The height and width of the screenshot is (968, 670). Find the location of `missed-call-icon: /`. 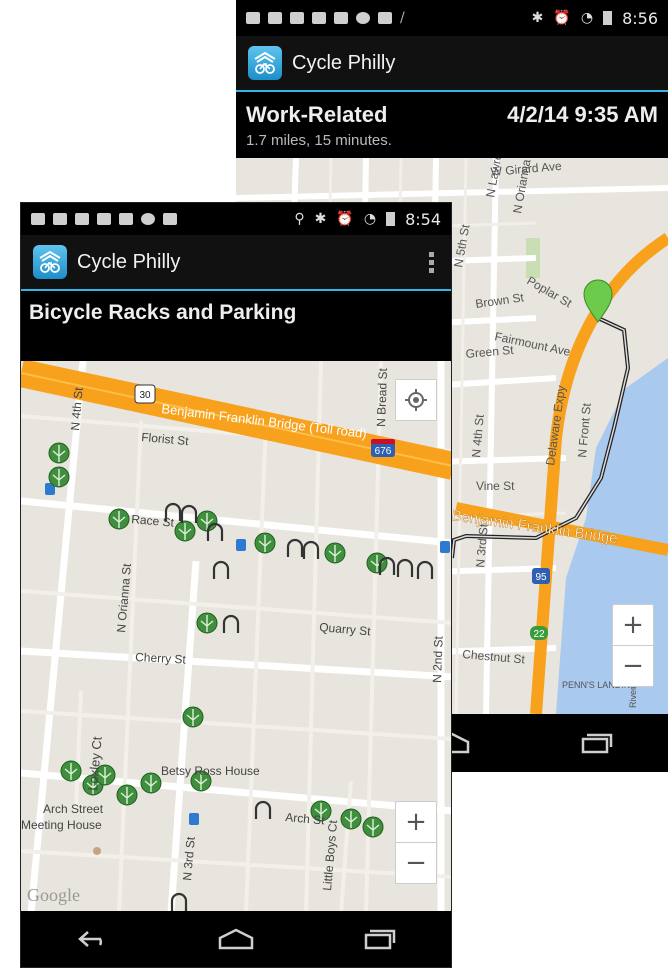

missed-call-icon: / is located at coordinates (402, 18).